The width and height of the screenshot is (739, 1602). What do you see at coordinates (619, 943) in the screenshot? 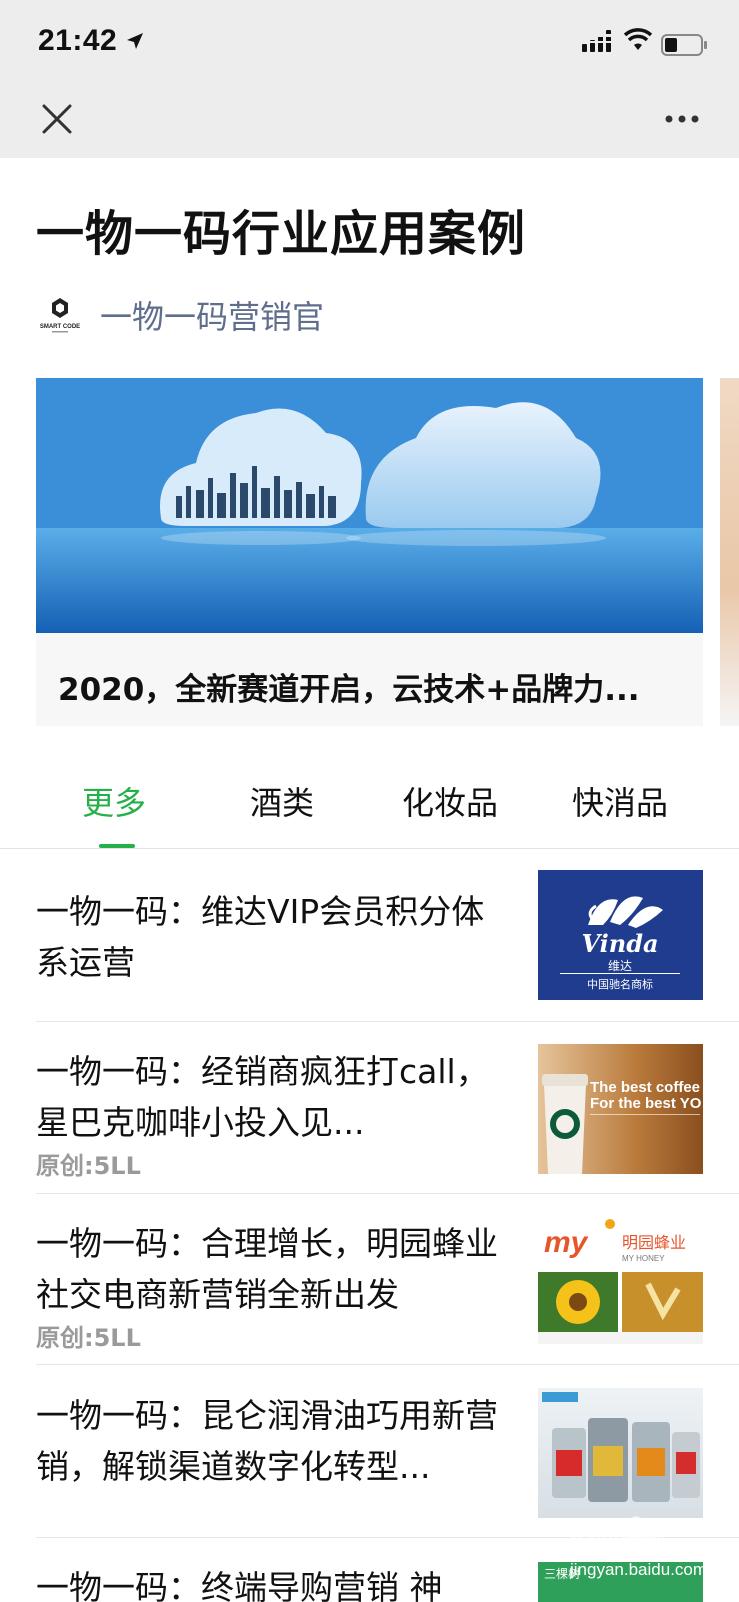
I see `svg-text: Vinda` at bounding box center [619, 943].